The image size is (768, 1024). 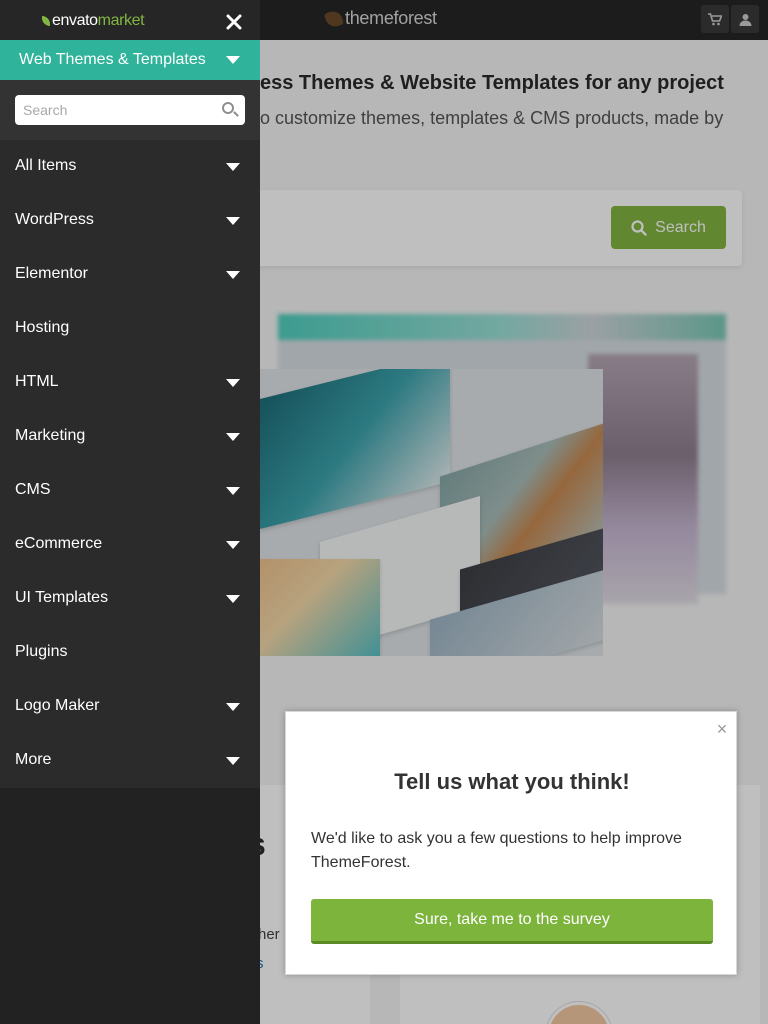 What do you see at coordinates (130, 599) in the screenshot?
I see `menu-item-ui-templates: UI Templates` at bounding box center [130, 599].